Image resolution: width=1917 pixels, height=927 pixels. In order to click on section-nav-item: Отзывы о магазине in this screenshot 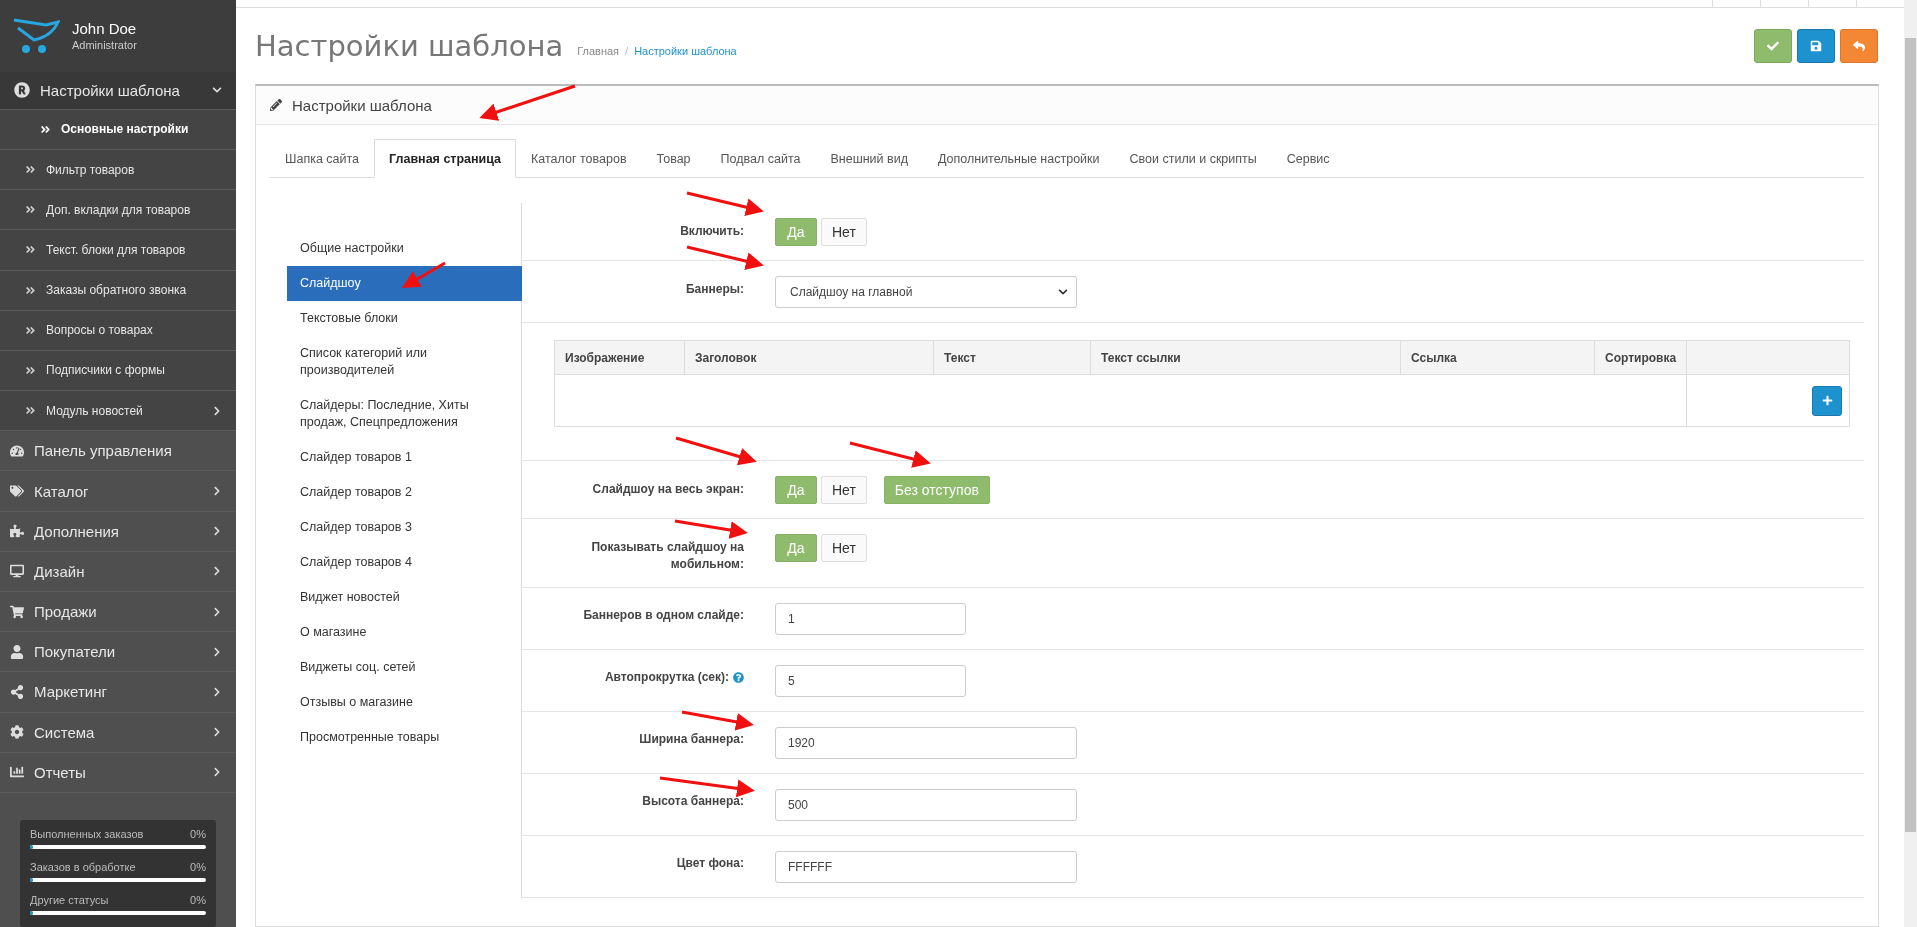, I will do `click(404, 702)`.